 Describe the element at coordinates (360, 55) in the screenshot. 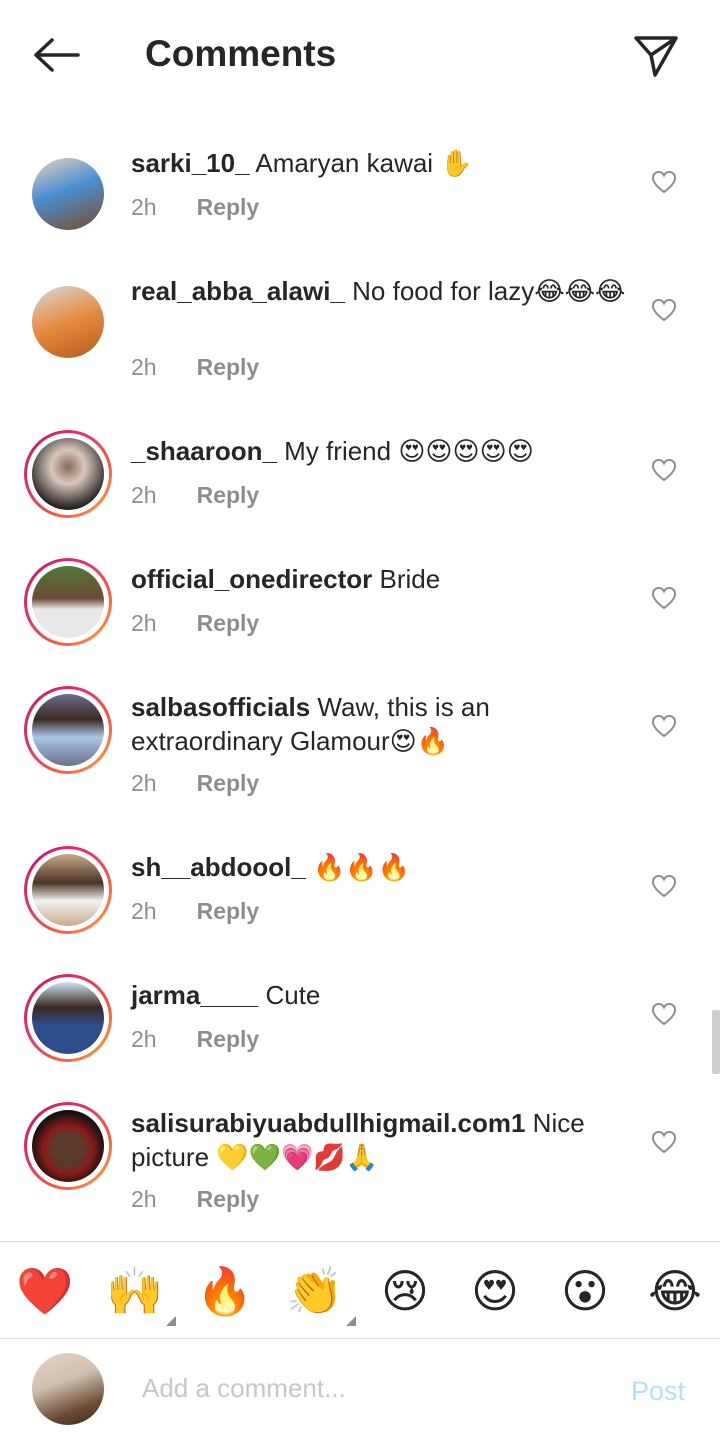

I see `header: Comments` at that location.